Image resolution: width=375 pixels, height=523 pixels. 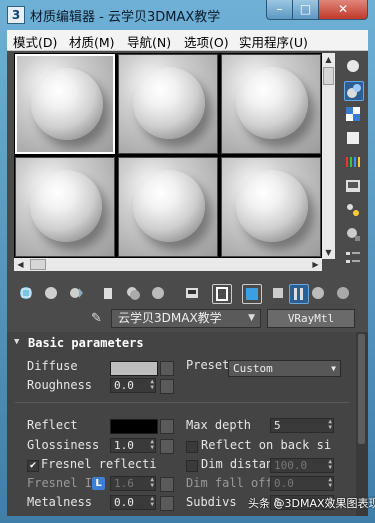 What do you see at coordinates (353, 66) in the screenshot?
I see `sample-type-sphere-icon` at bounding box center [353, 66].